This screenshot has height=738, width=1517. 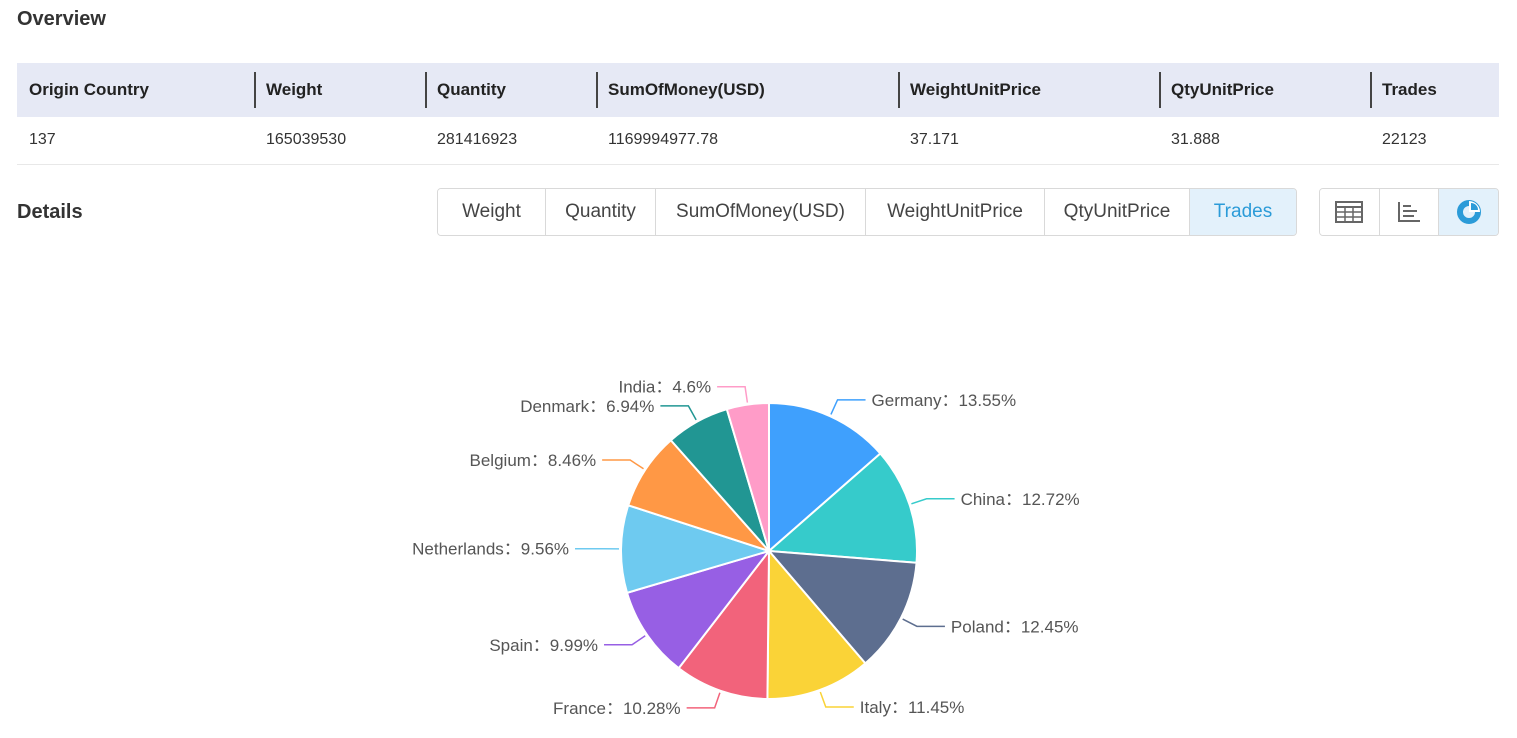 What do you see at coordinates (733, 394) in the screenshot?
I see `pie-leader-line-india` at bounding box center [733, 394].